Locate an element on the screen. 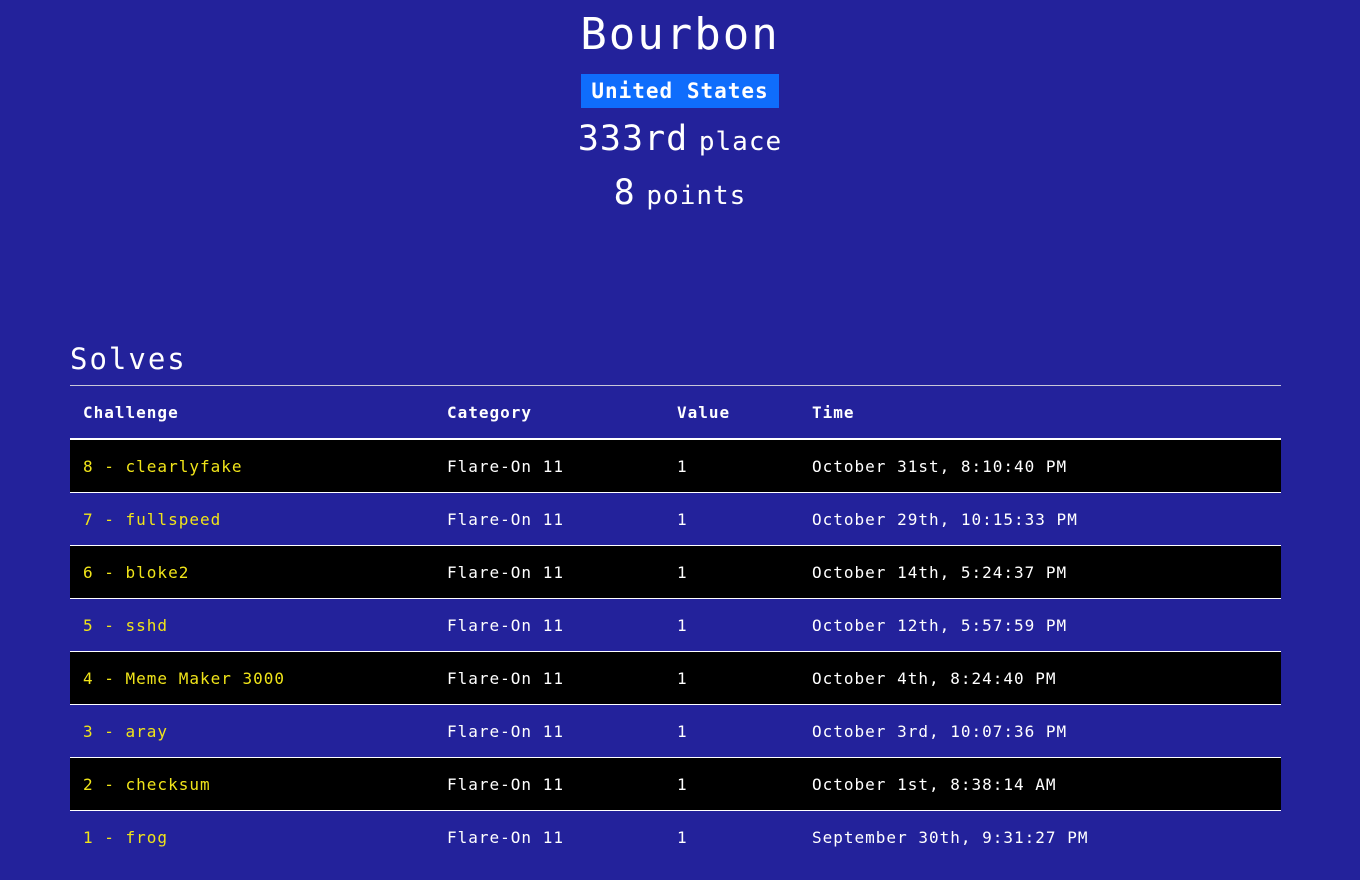  solves-title: Solves is located at coordinates (675, 362).